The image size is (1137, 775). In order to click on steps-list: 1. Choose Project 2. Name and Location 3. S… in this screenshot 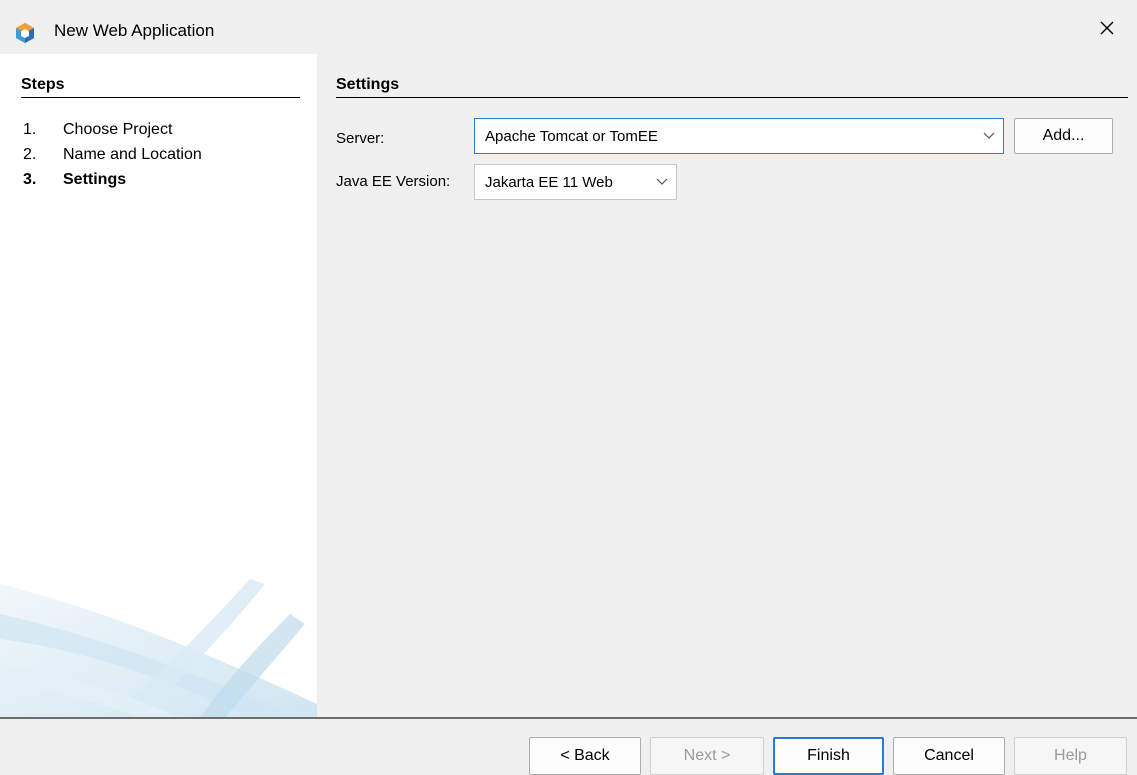, I will do `click(112, 157)`.